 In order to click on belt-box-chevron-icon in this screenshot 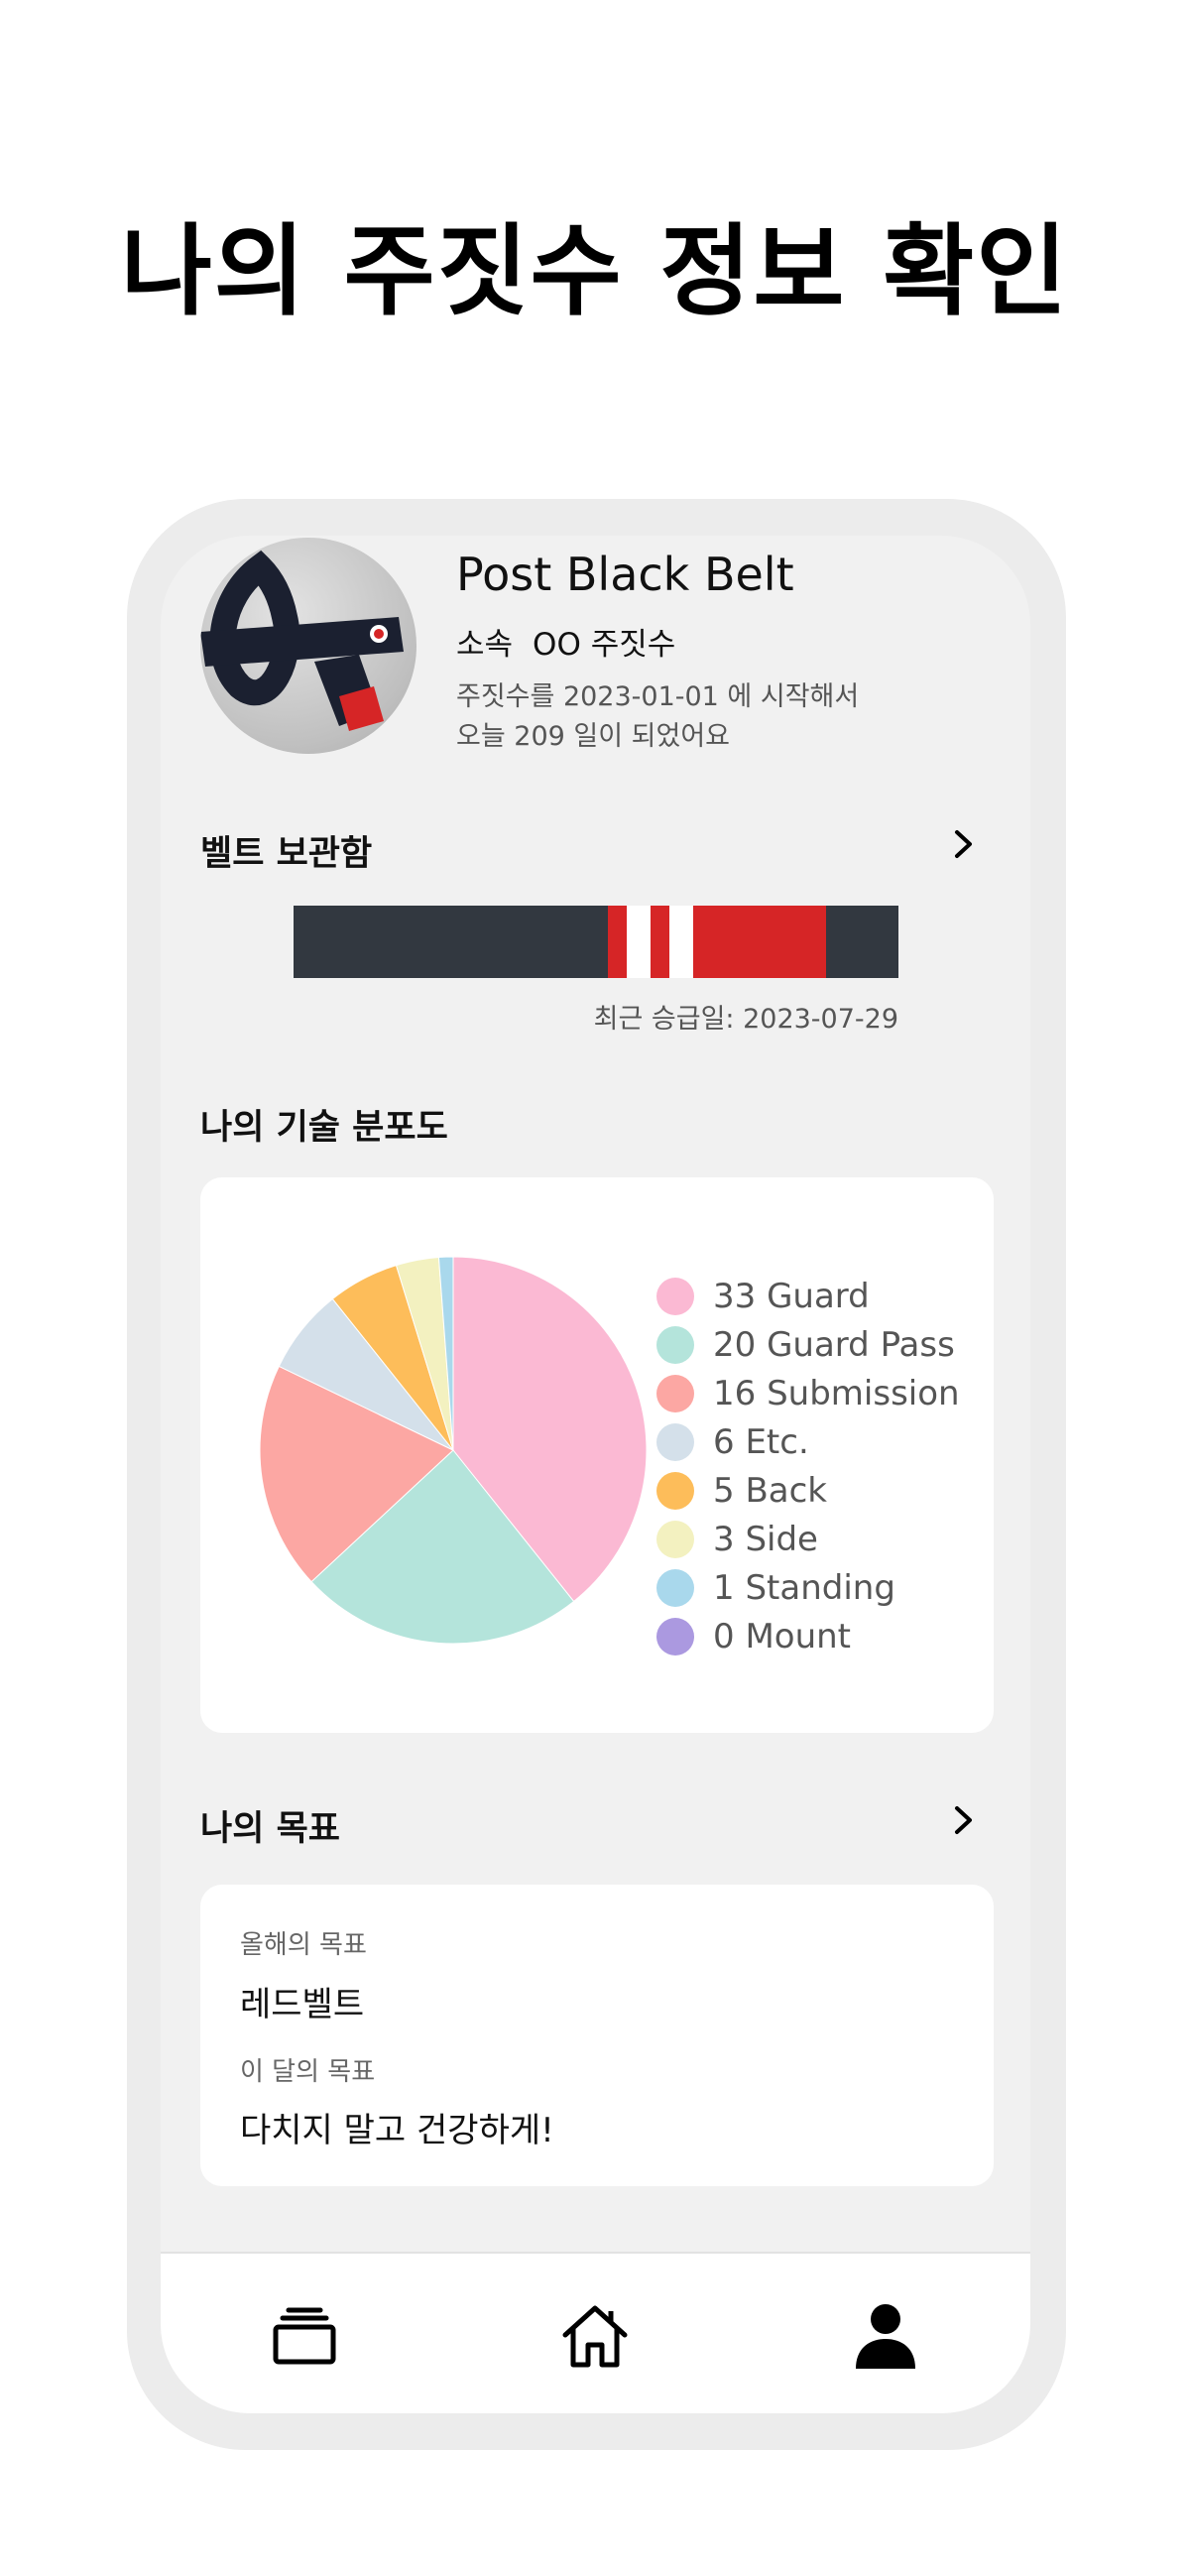, I will do `click(964, 844)`.